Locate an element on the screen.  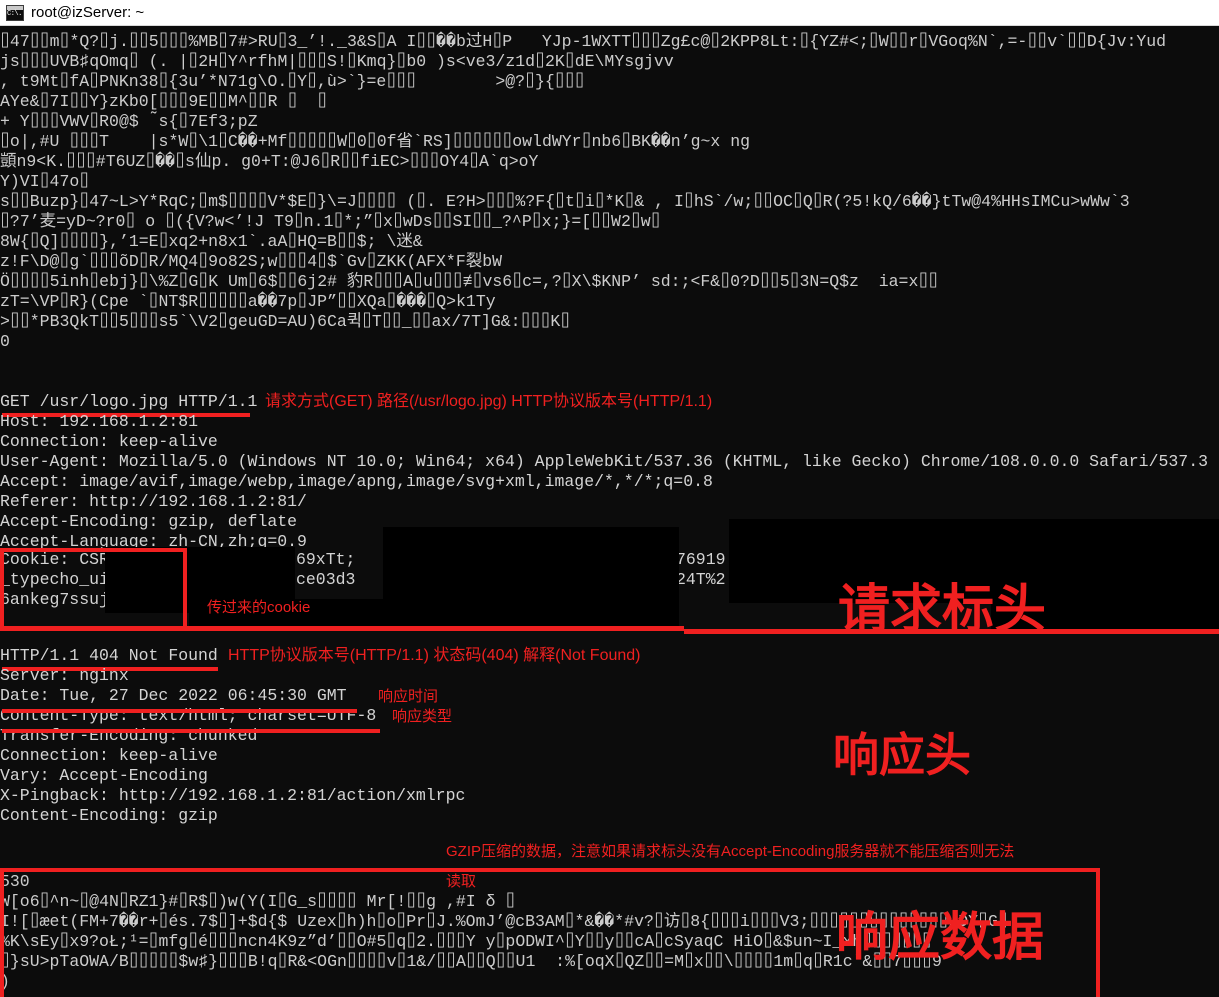
cookie-fragment-3: 76919 is located at coordinates (701, 559).